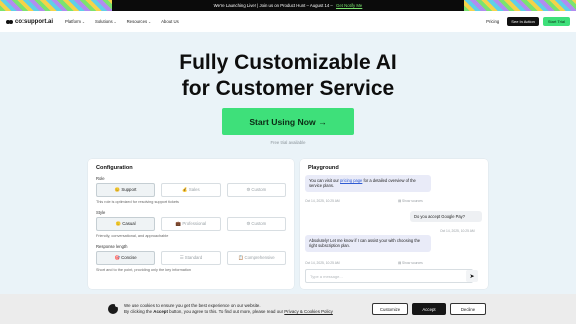 The image size is (576, 324). I want to click on brand-name: co:support.ai, so click(34, 21).